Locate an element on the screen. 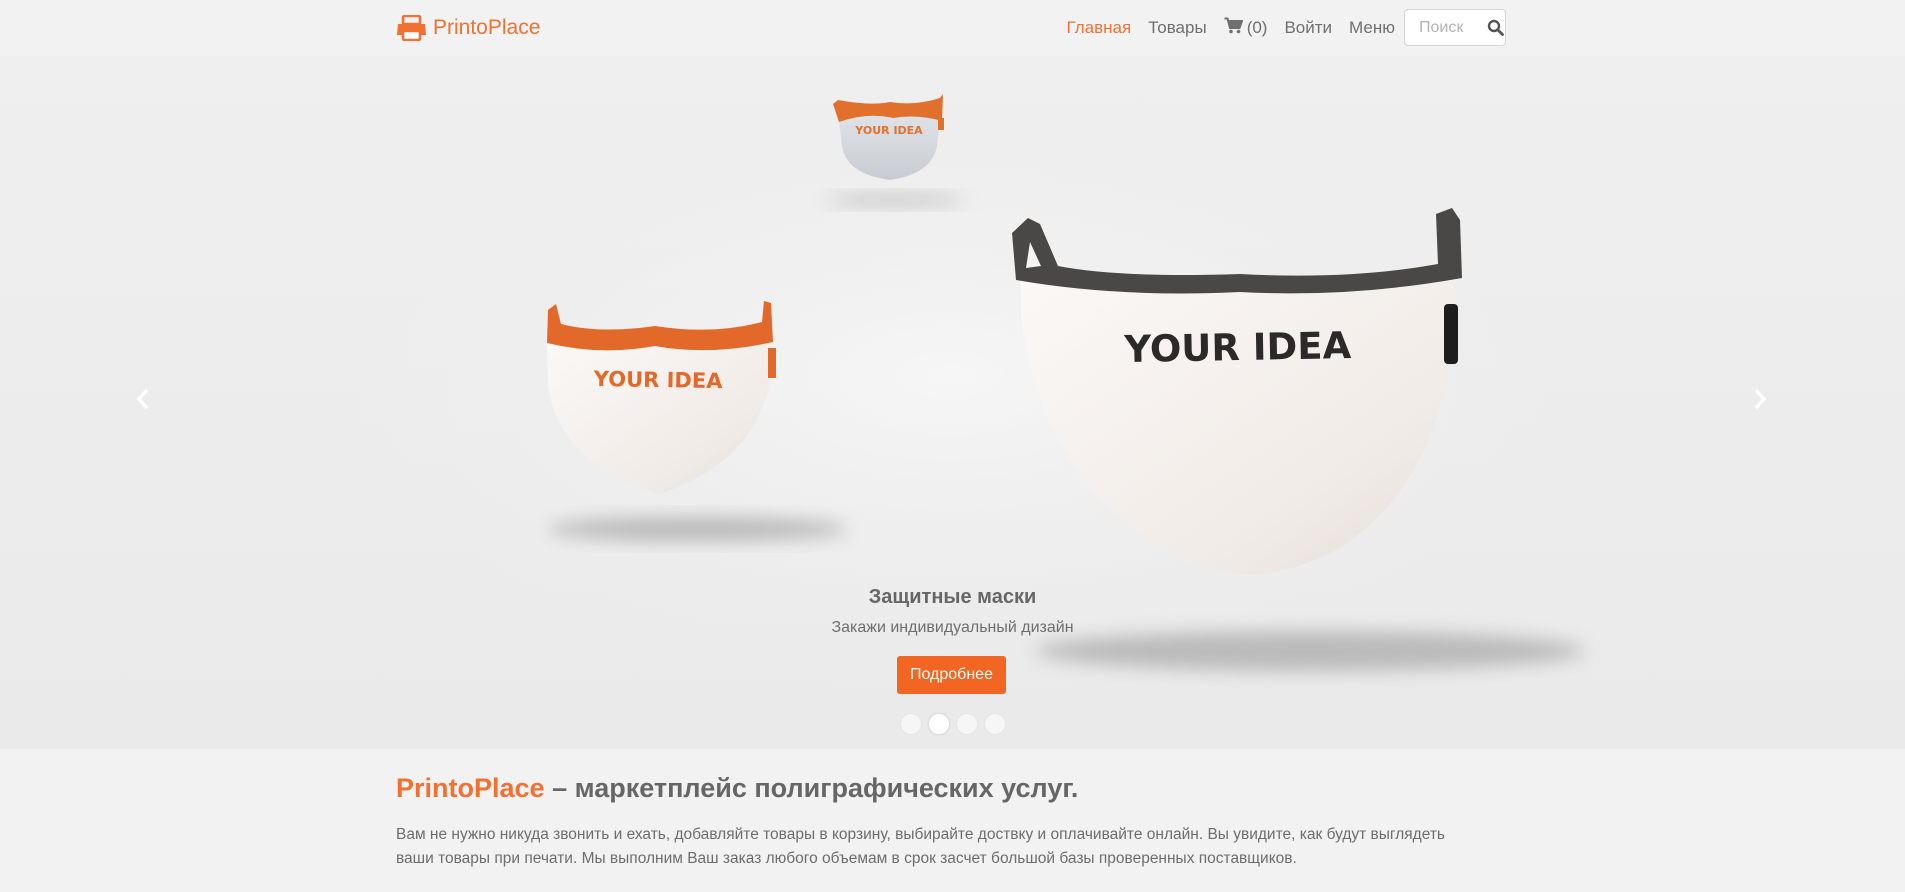 The height and width of the screenshot is (892, 1905). mask-print-medium: YOUR IDEA is located at coordinates (658, 380).